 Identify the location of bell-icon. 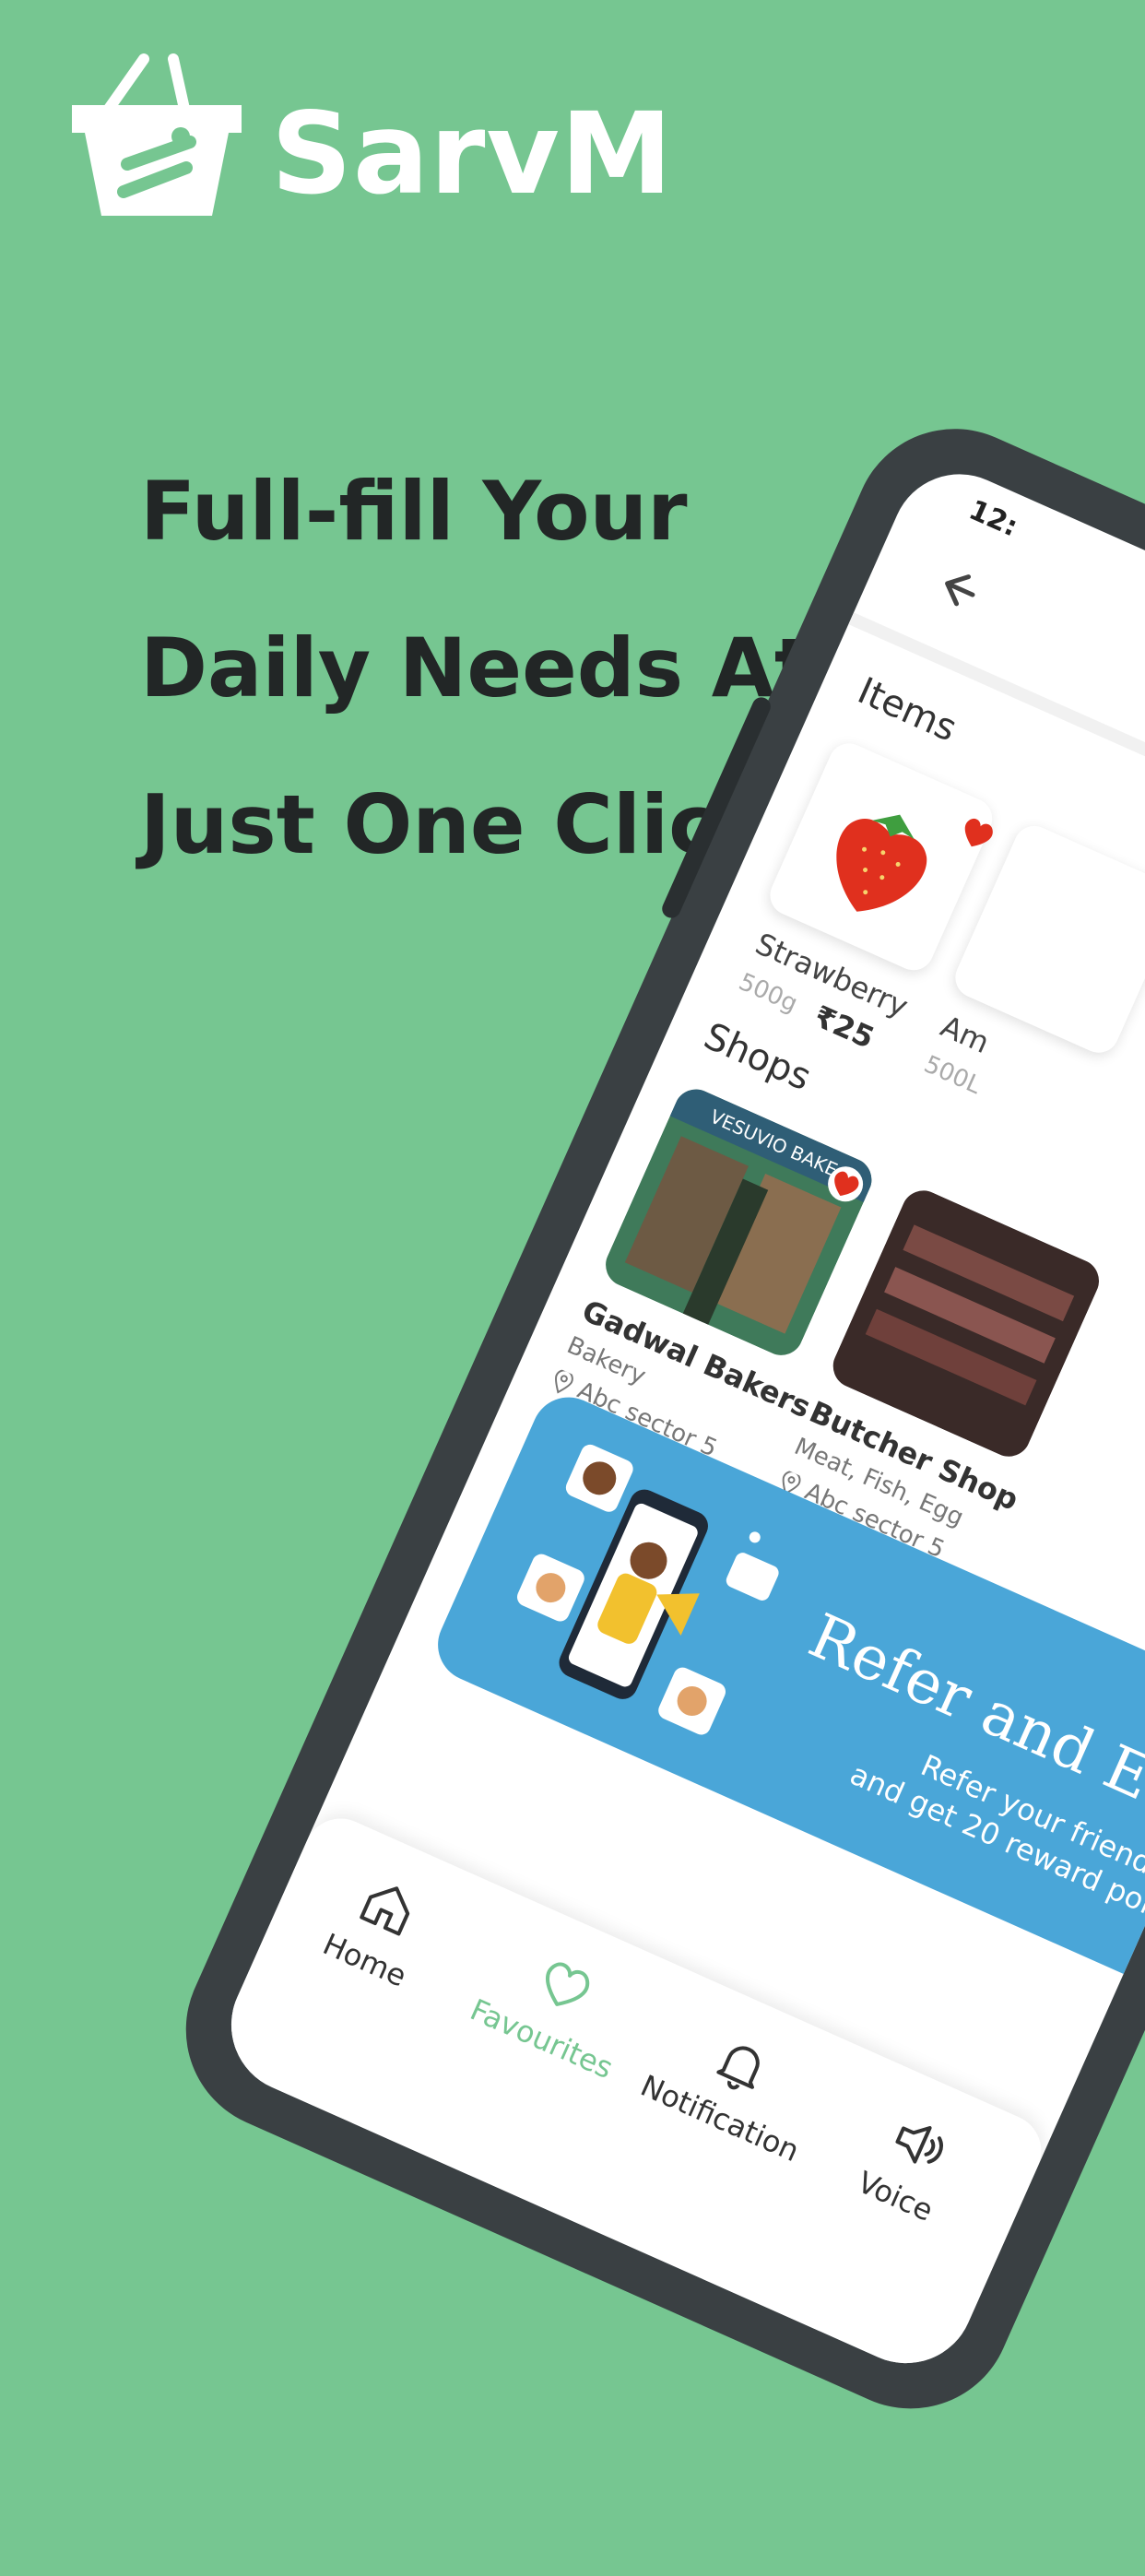
(738, 2068).